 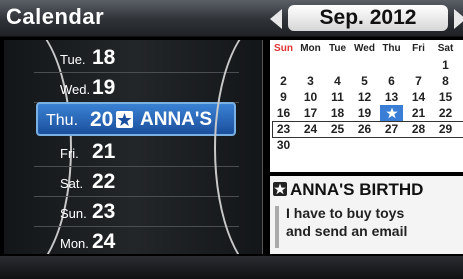 I want to click on event-title: ANNA'S, so click(x=176, y=119).